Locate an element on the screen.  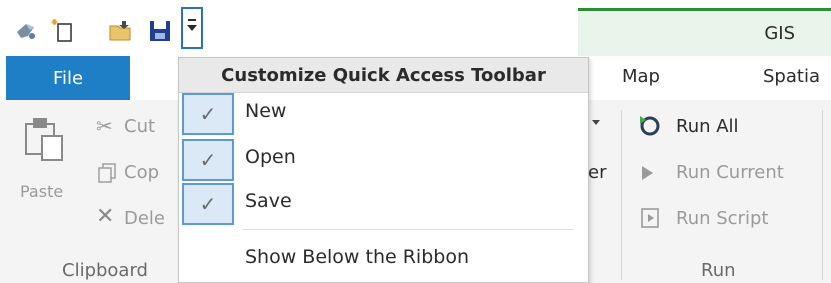
copy-button: Cop is located at coordinates (141, 172).